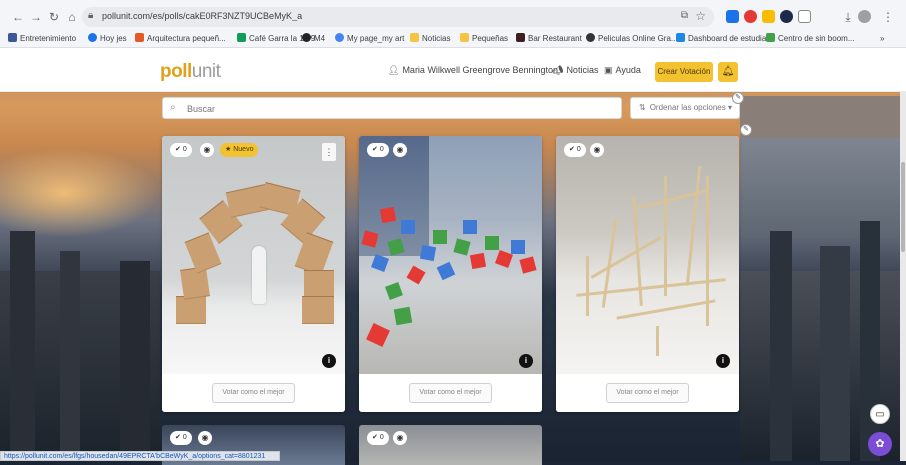  What do you see at coordinates (558, 70) in the screenshot?
I see `megaphone-icon: 📣︎` at bounding box center [558, 70].